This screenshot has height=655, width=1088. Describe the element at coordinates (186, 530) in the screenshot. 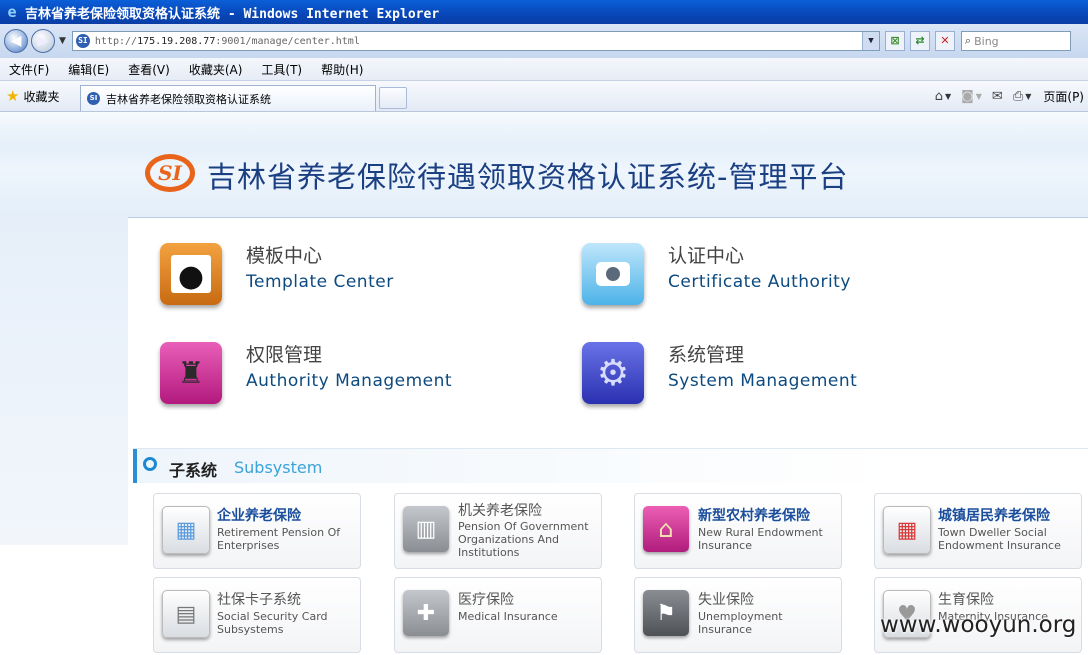

I see `building-icon: ▦` at that location.